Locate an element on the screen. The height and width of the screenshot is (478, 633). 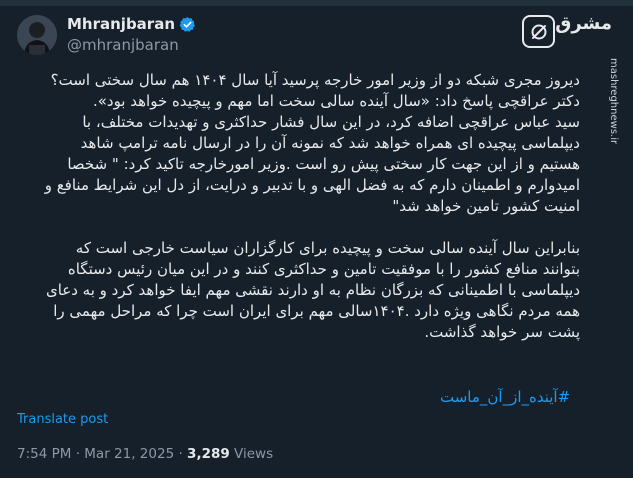
views-count: 3,289 is located at coordinates (208, 454).